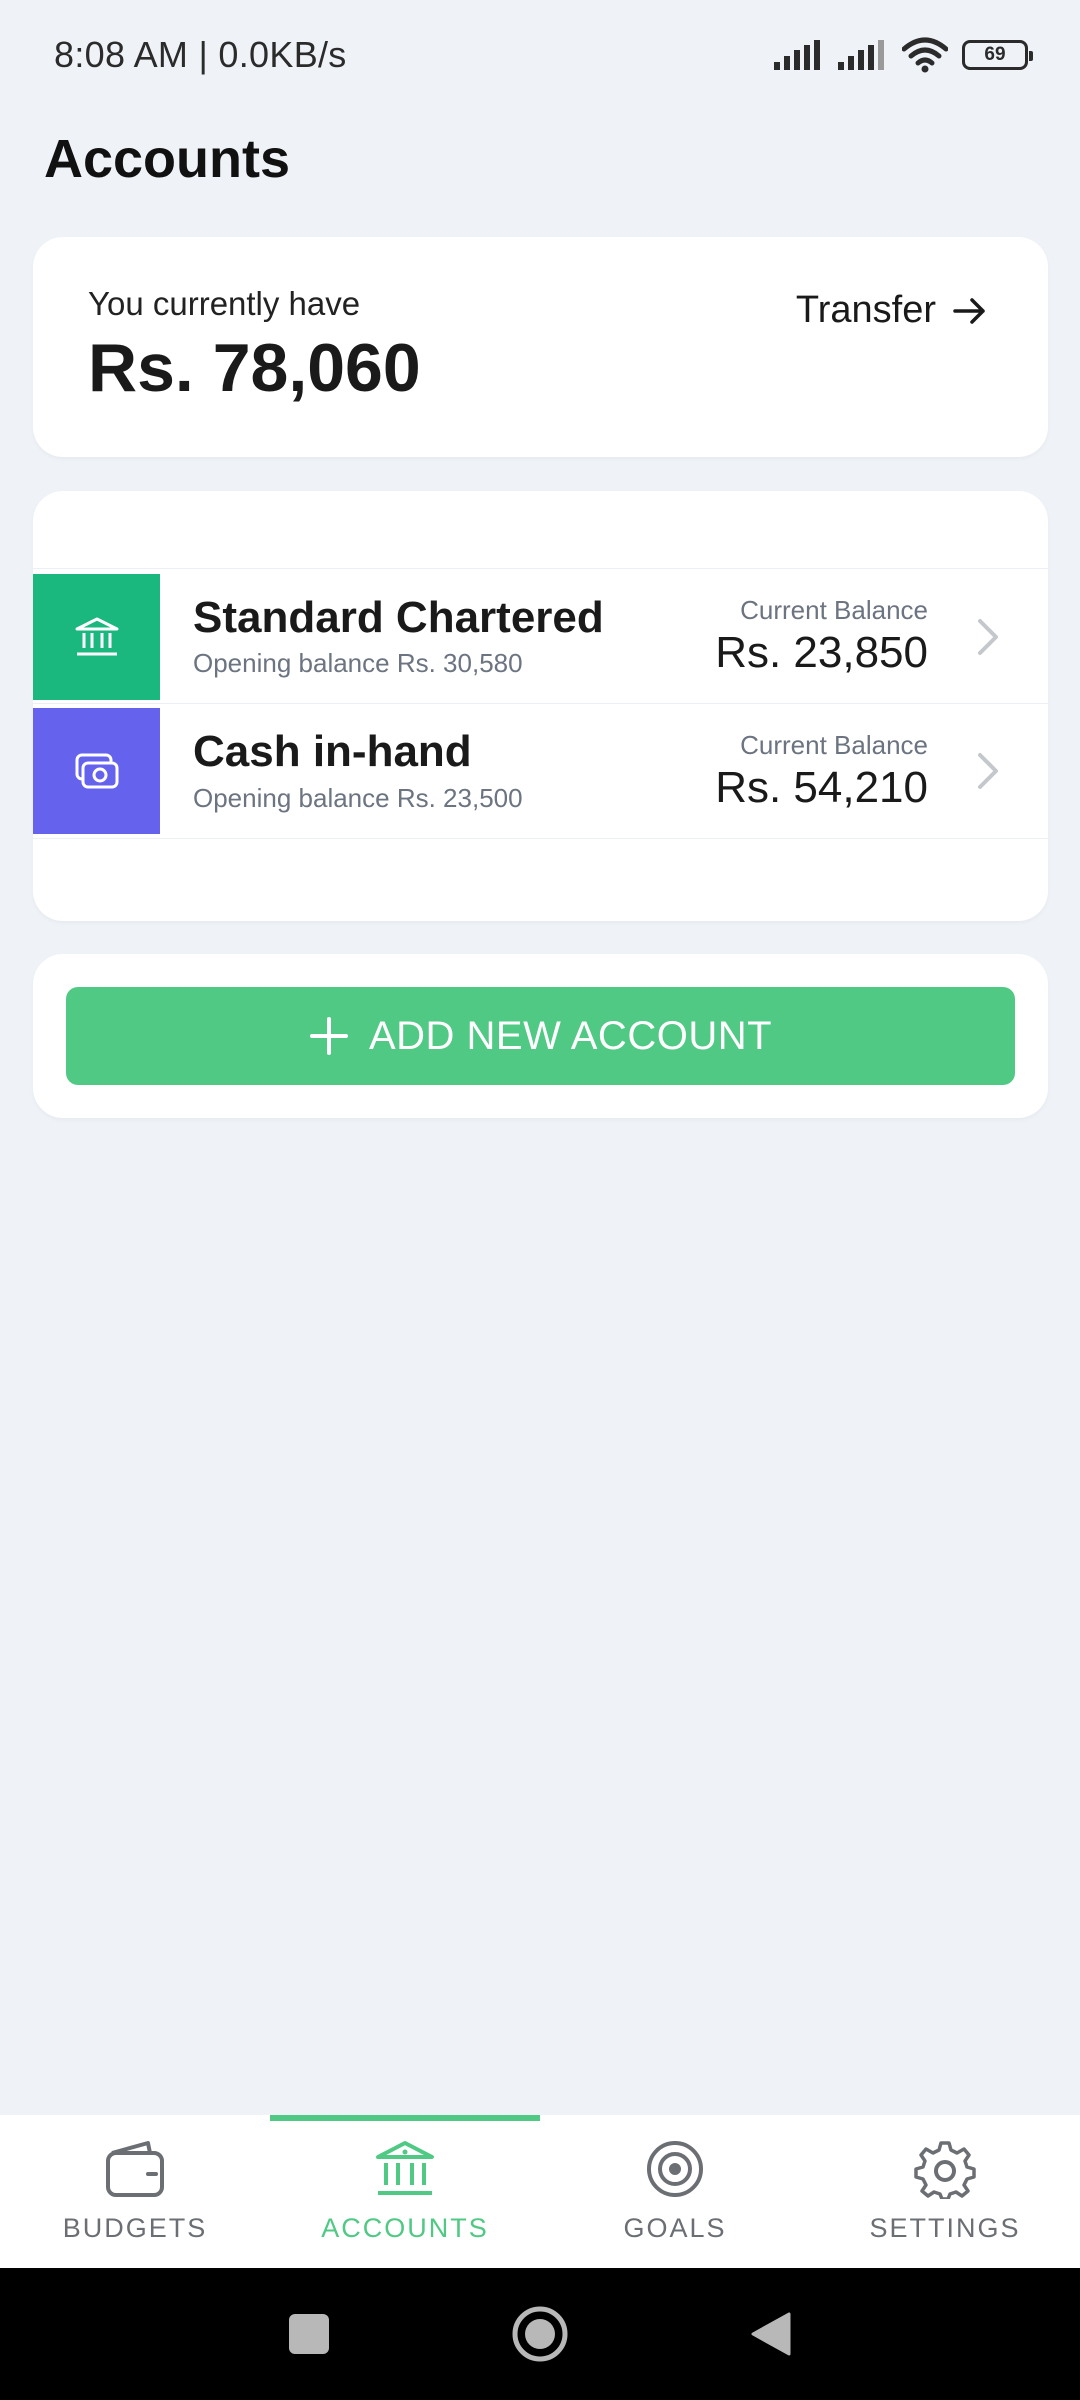 The width and height of the screenshot is (1080, 2400). Describe the element at coordinates (995, 54) in the screenshot. I see `battery-level: 69` at that location.